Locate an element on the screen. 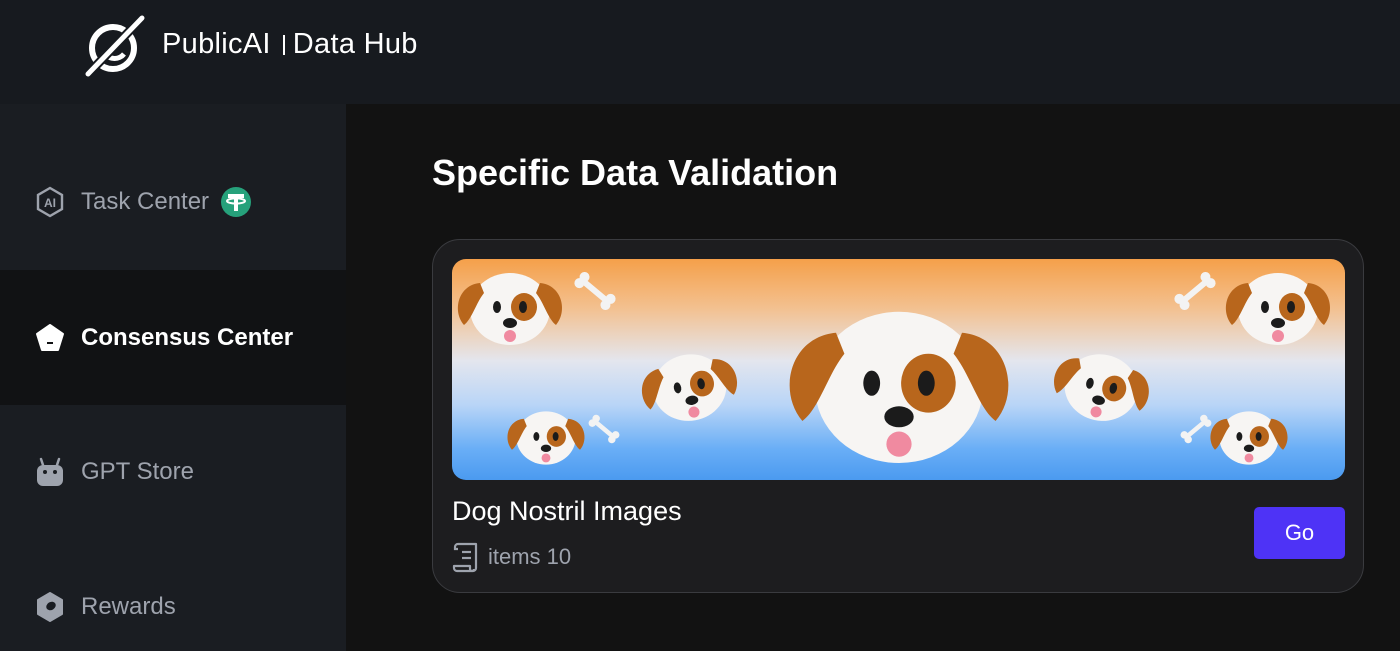 The height and width of the screenshot is (651, 1400). items-count: items 10 is located at coordinates (530, 556).